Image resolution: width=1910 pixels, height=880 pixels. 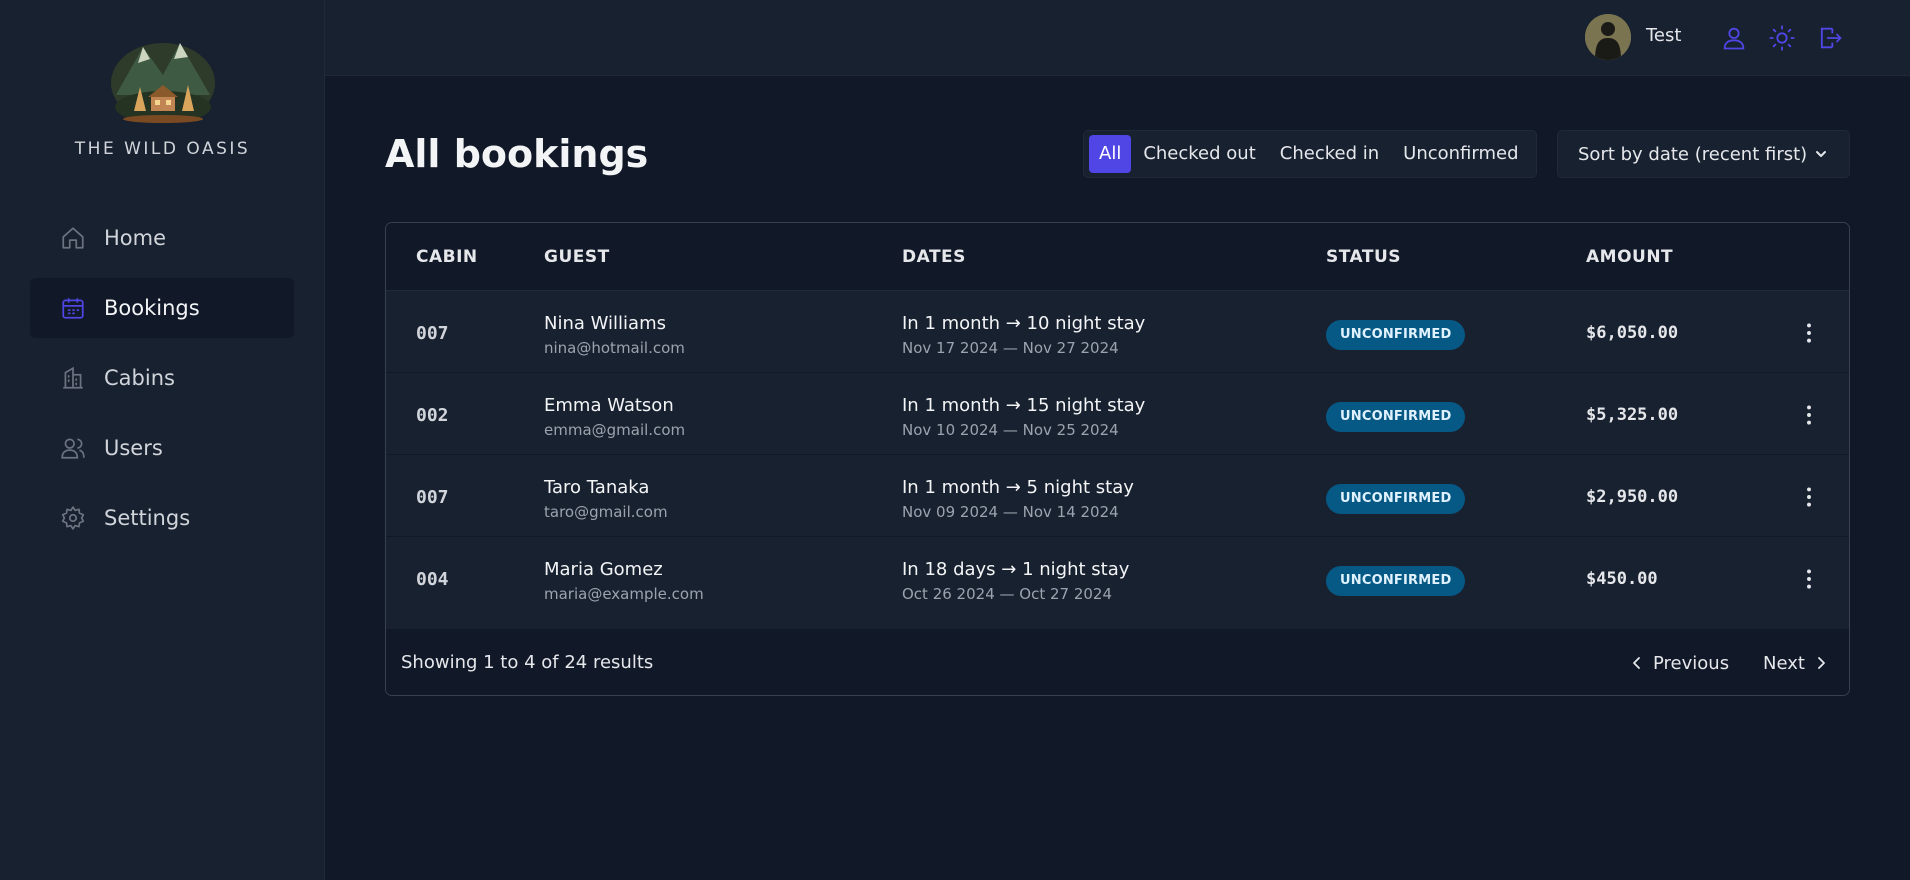 I want to click on guest-name: Nina Williams, so click(x=605, y=323).